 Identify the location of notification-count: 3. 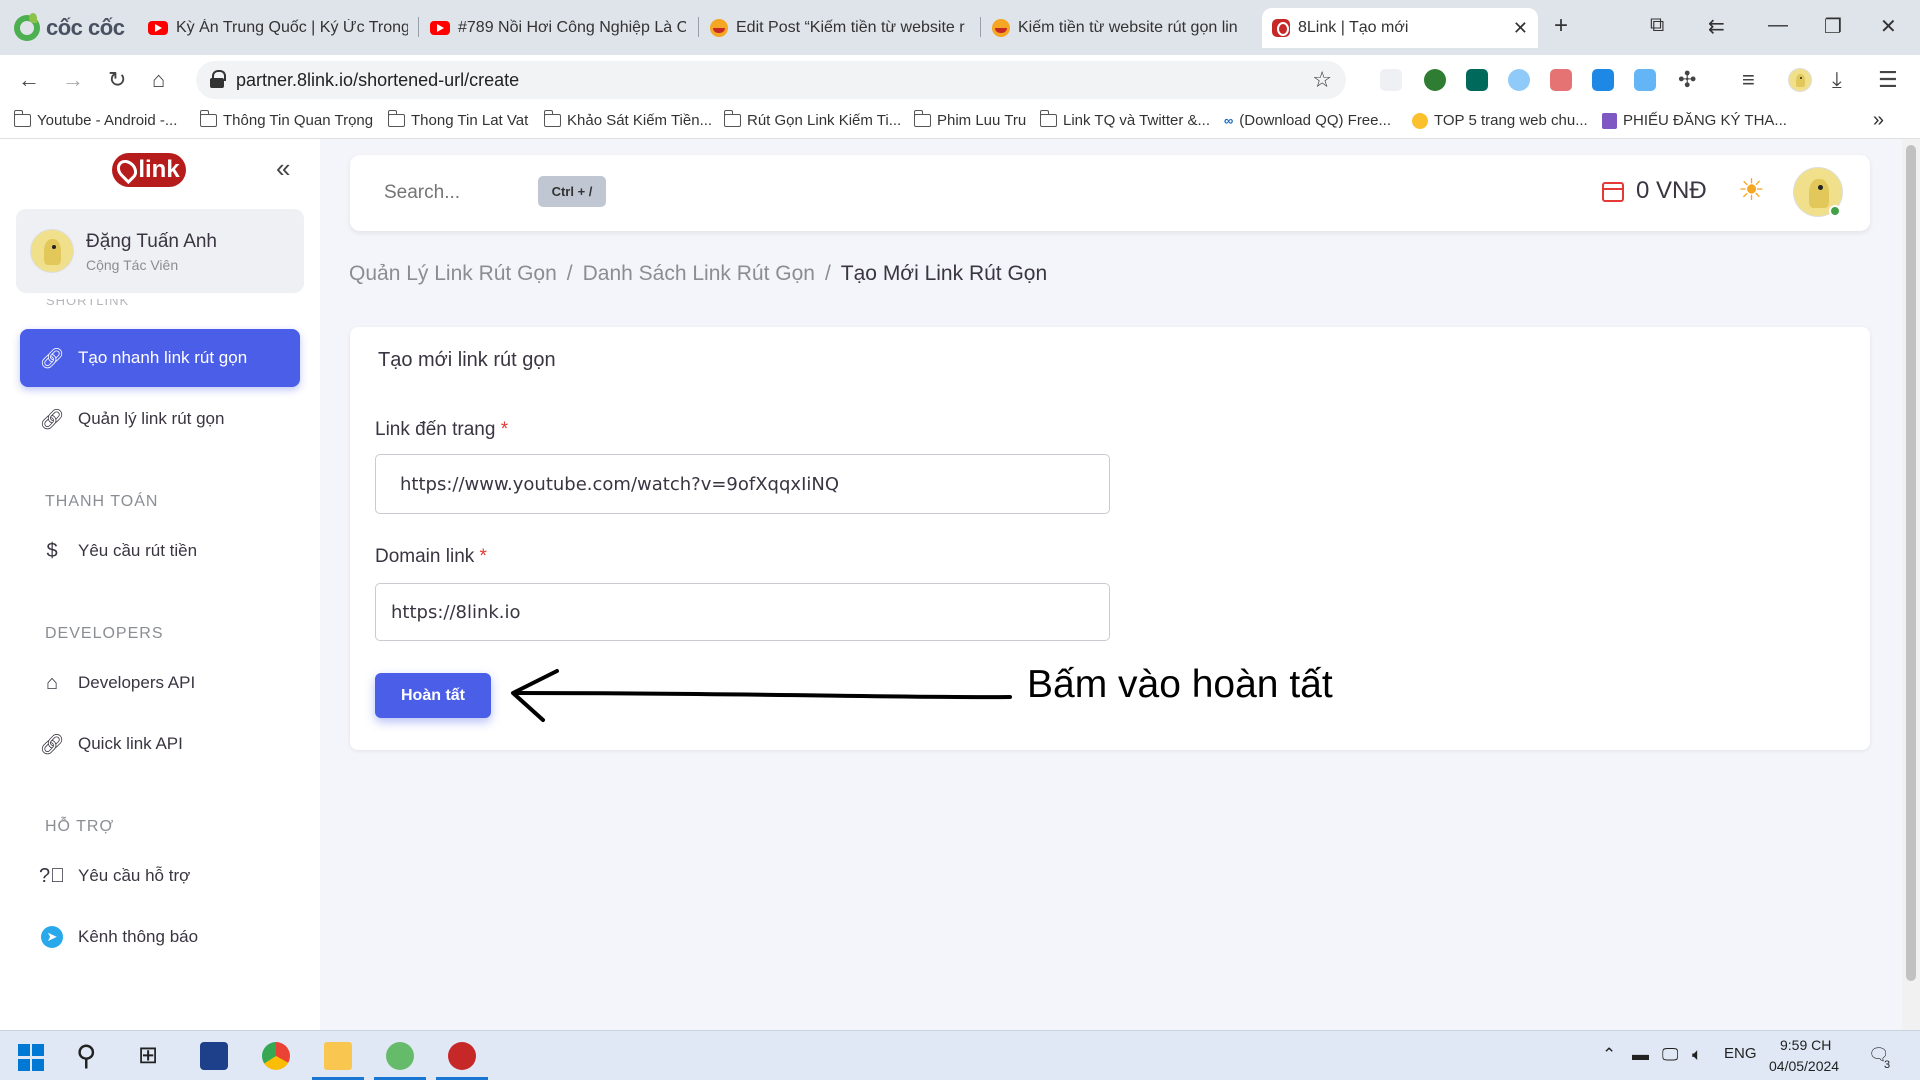
(1887, 1065).